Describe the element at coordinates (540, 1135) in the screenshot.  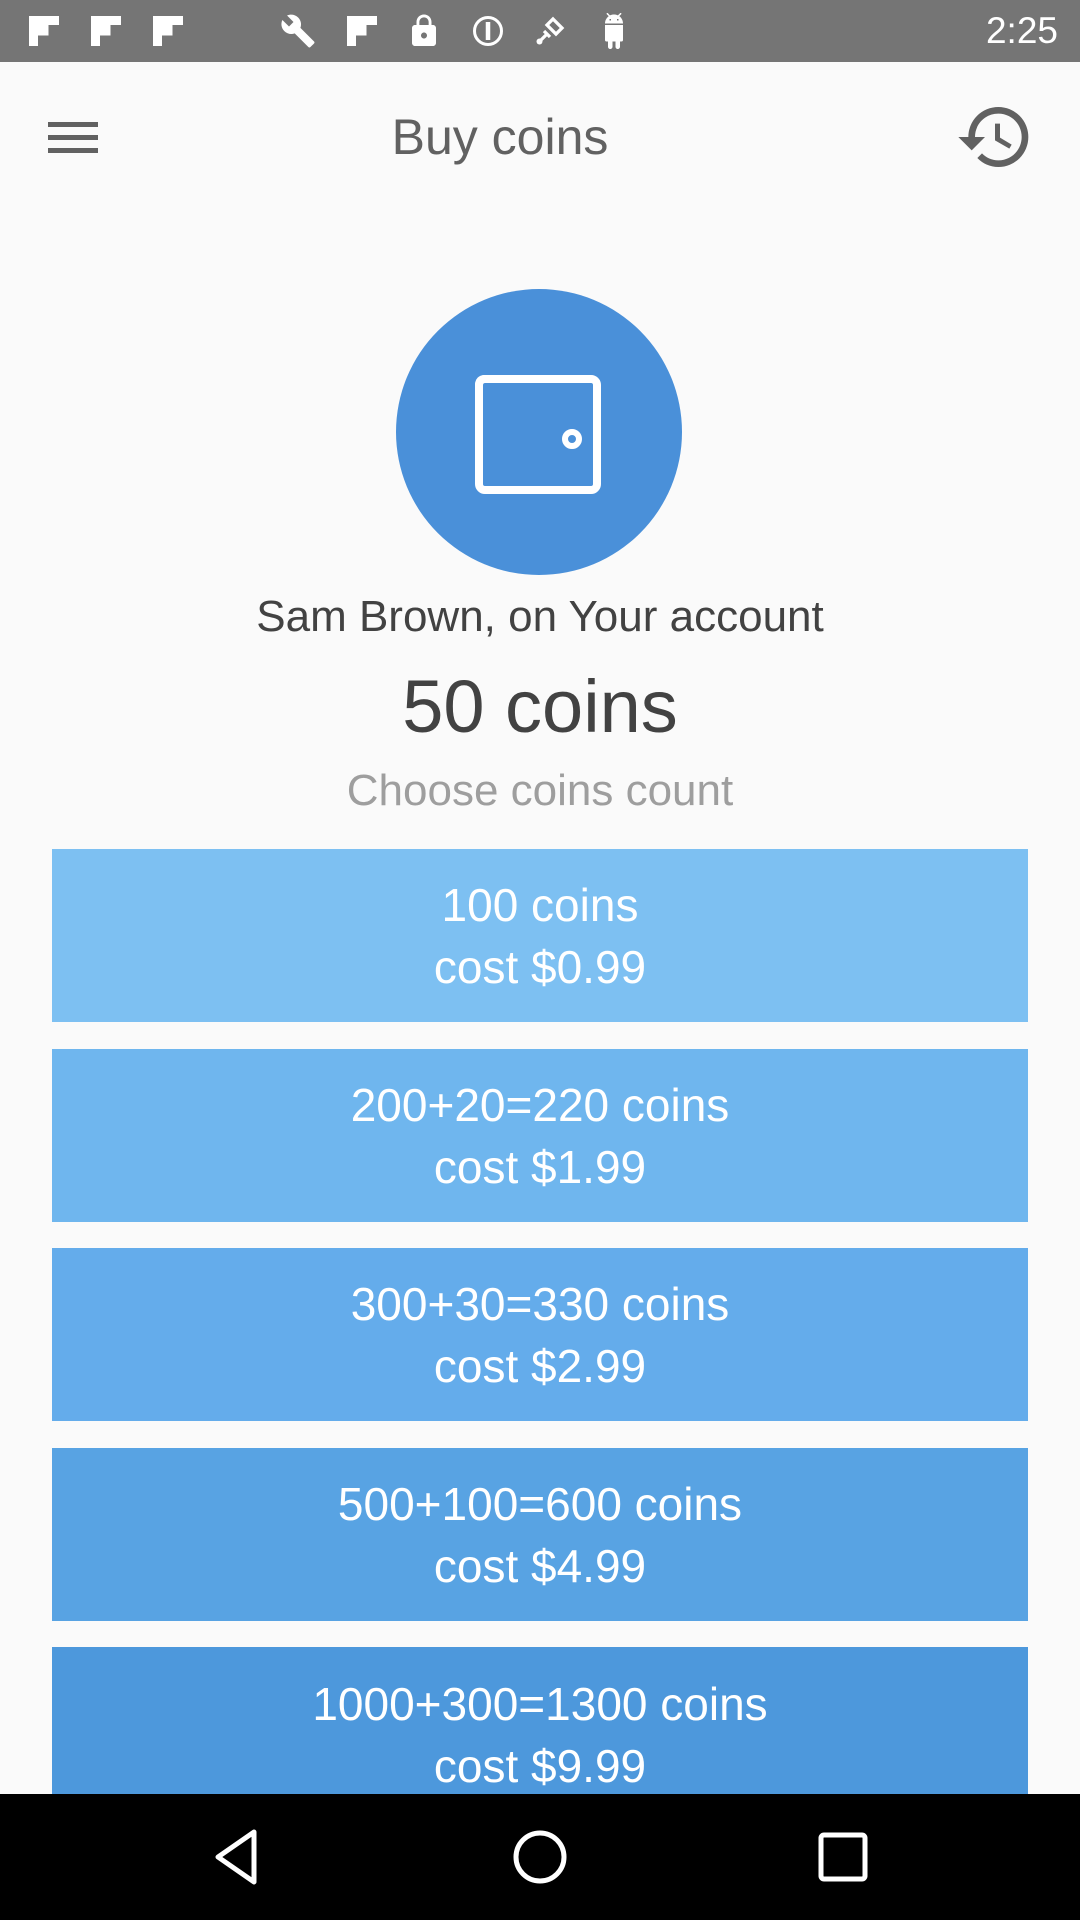
I see `package-button-220: 200+20=220 coins cost $1.99` at that location.